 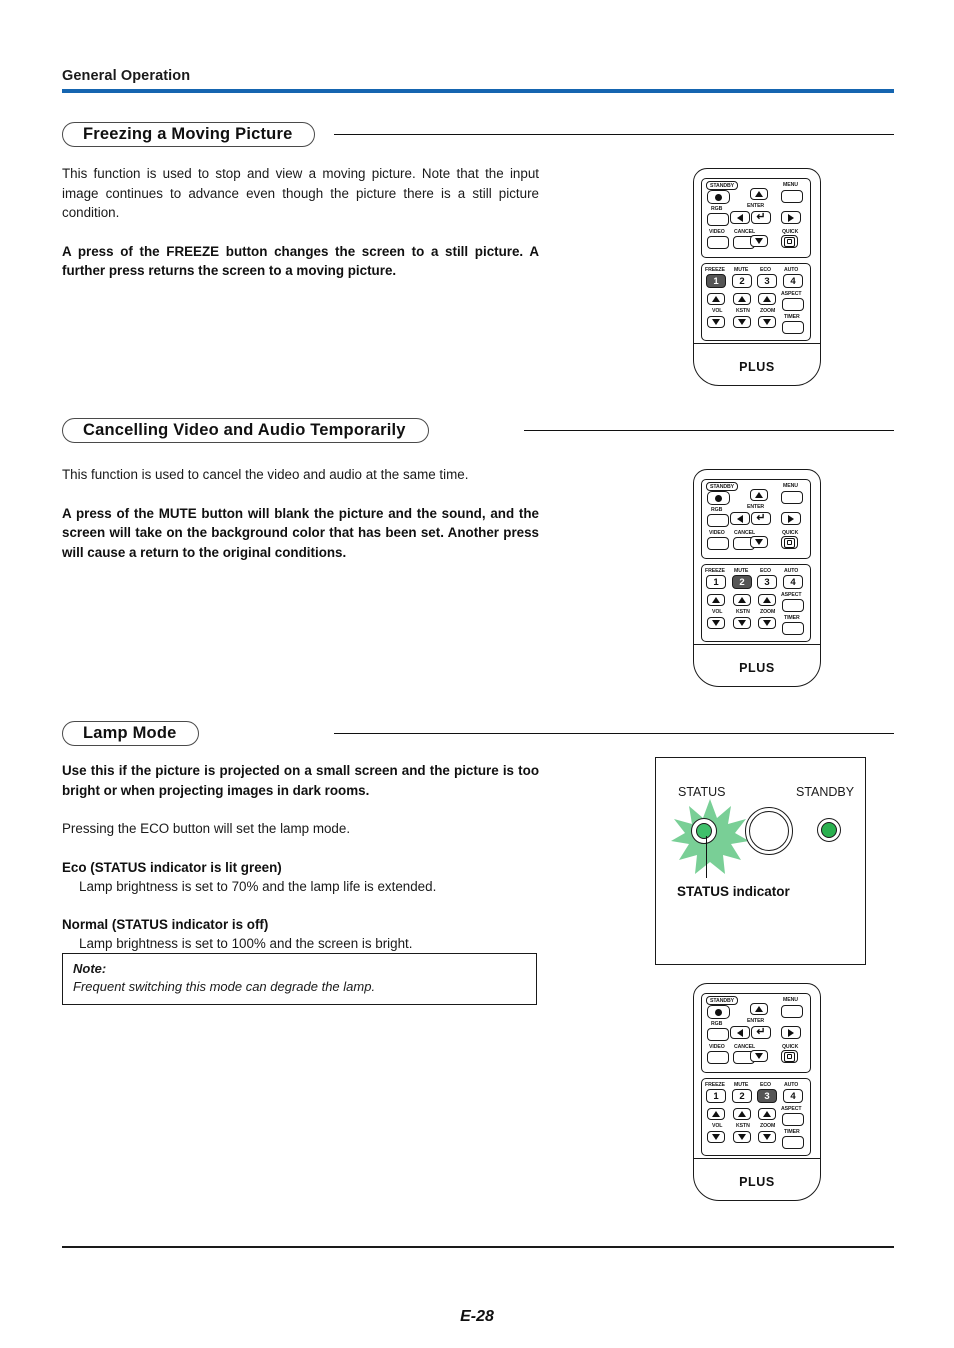 I want to click on standby-label: STANDBY, so click(x=722, y=1000).